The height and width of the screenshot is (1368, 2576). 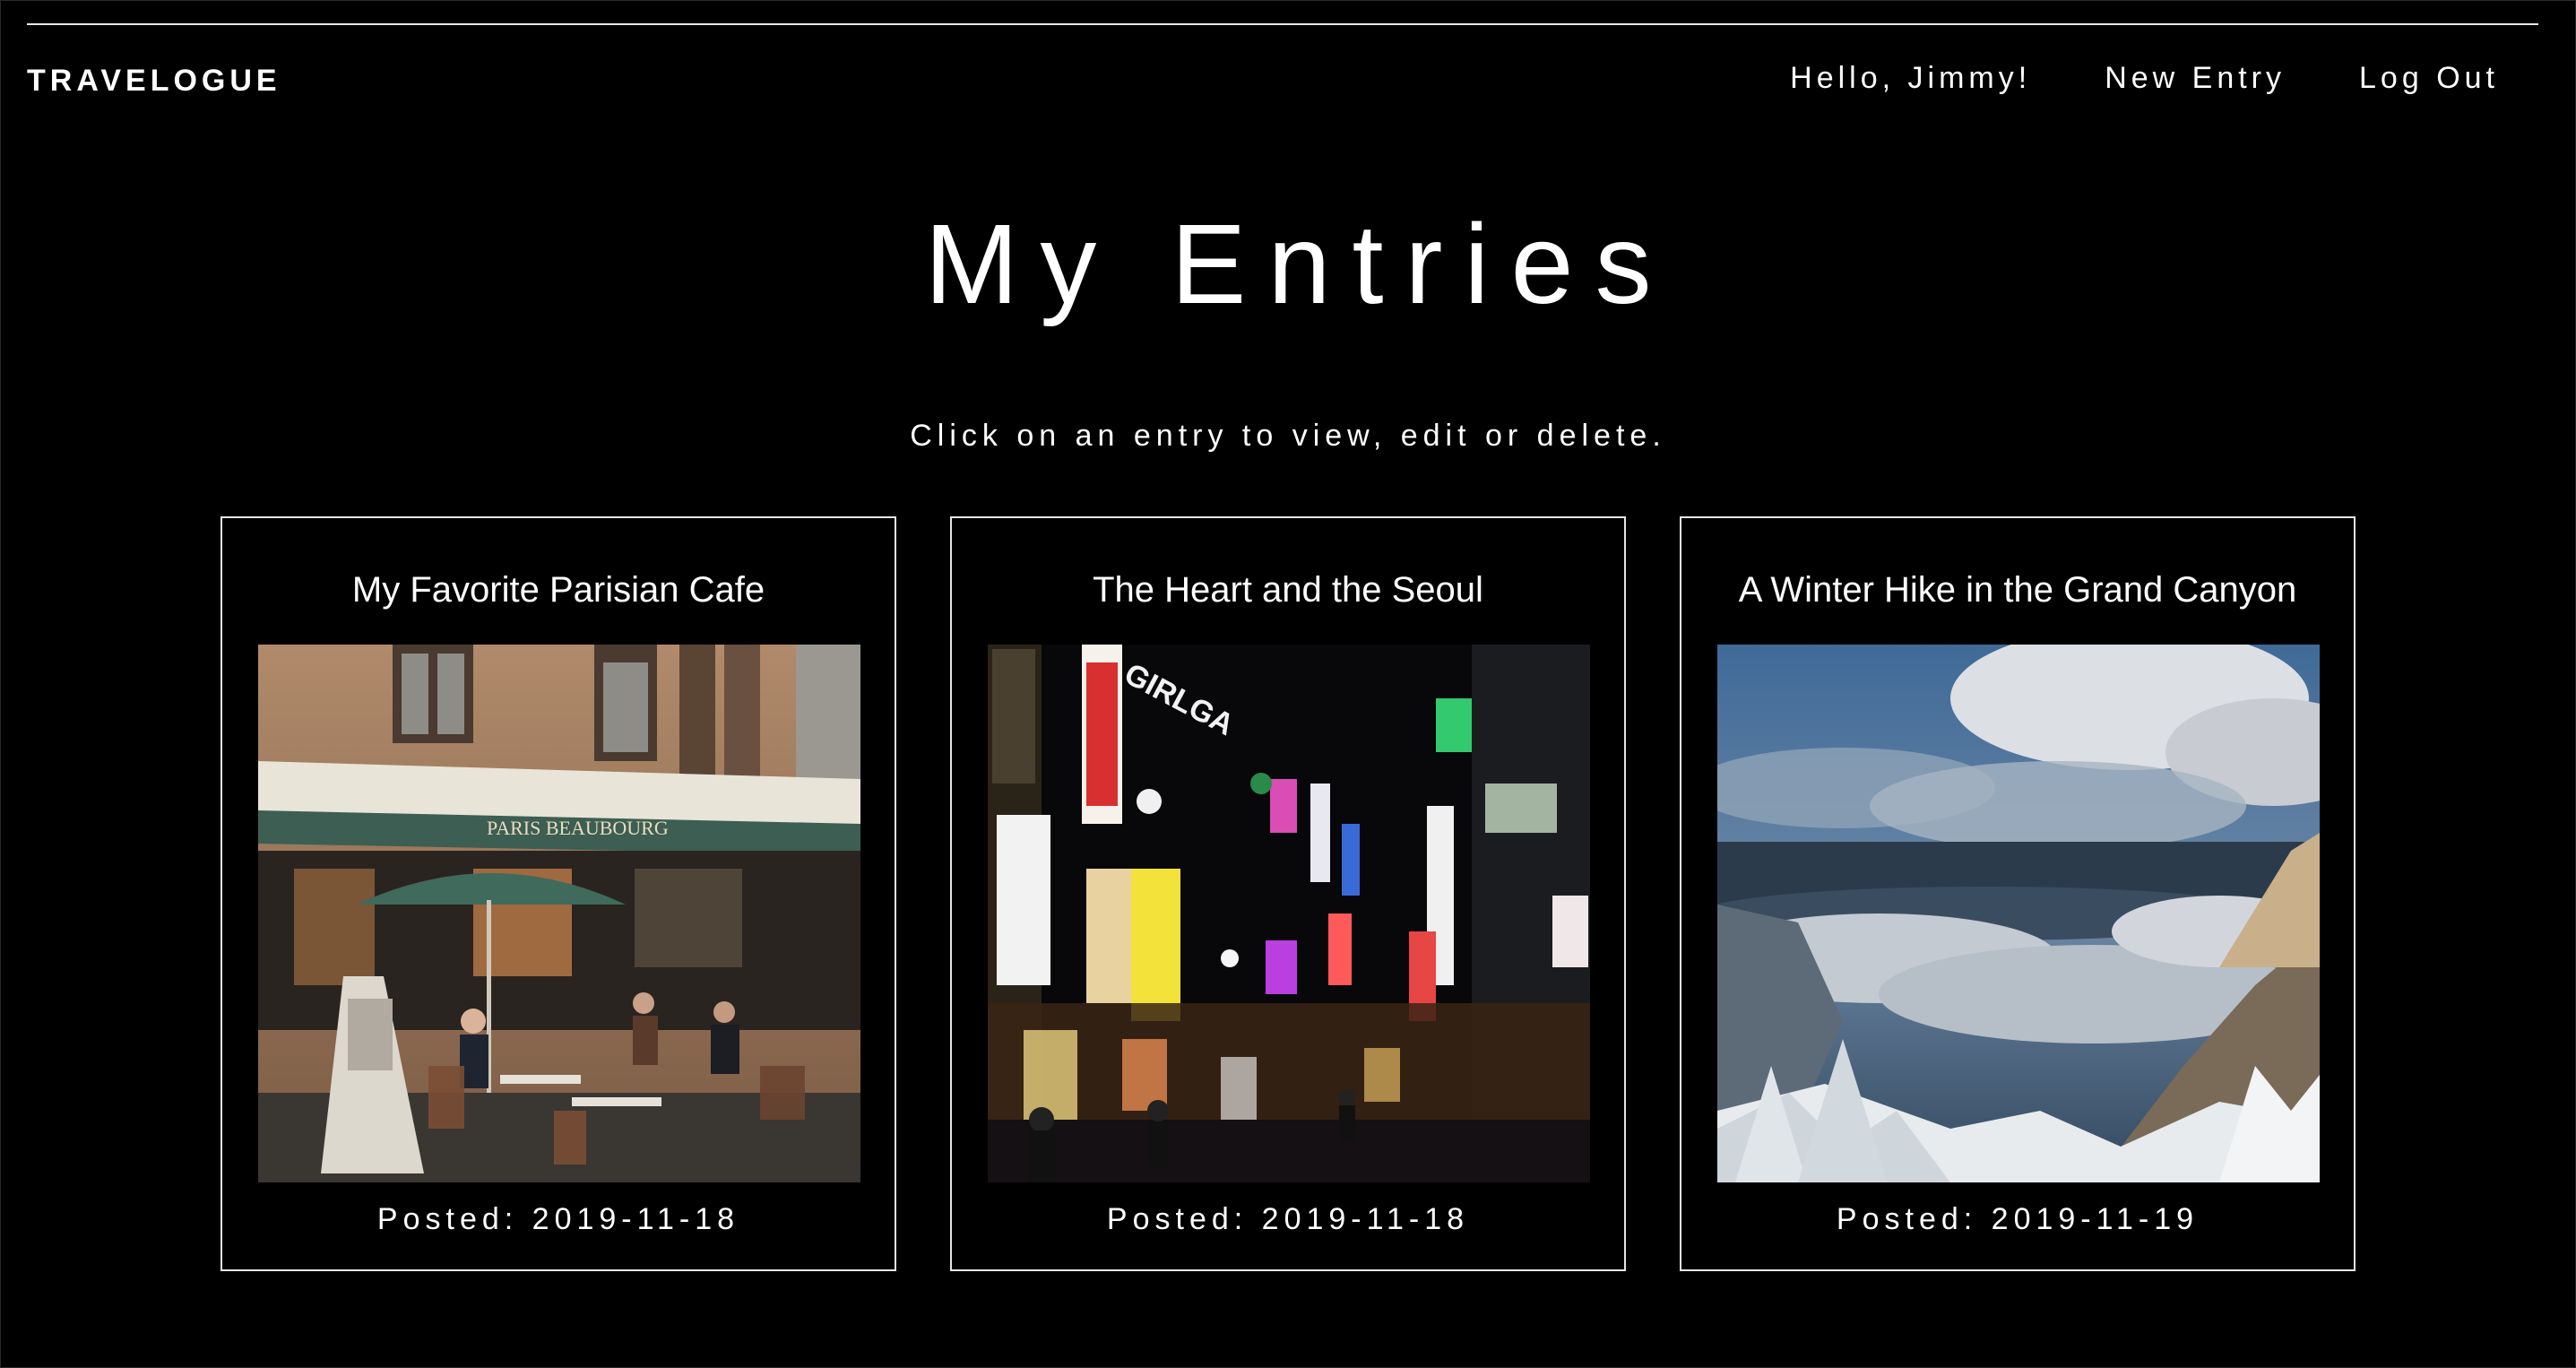 I want to click on top-nav: Hello, Jimmy! New Entry Log Out, so click(x=2144, y=78).